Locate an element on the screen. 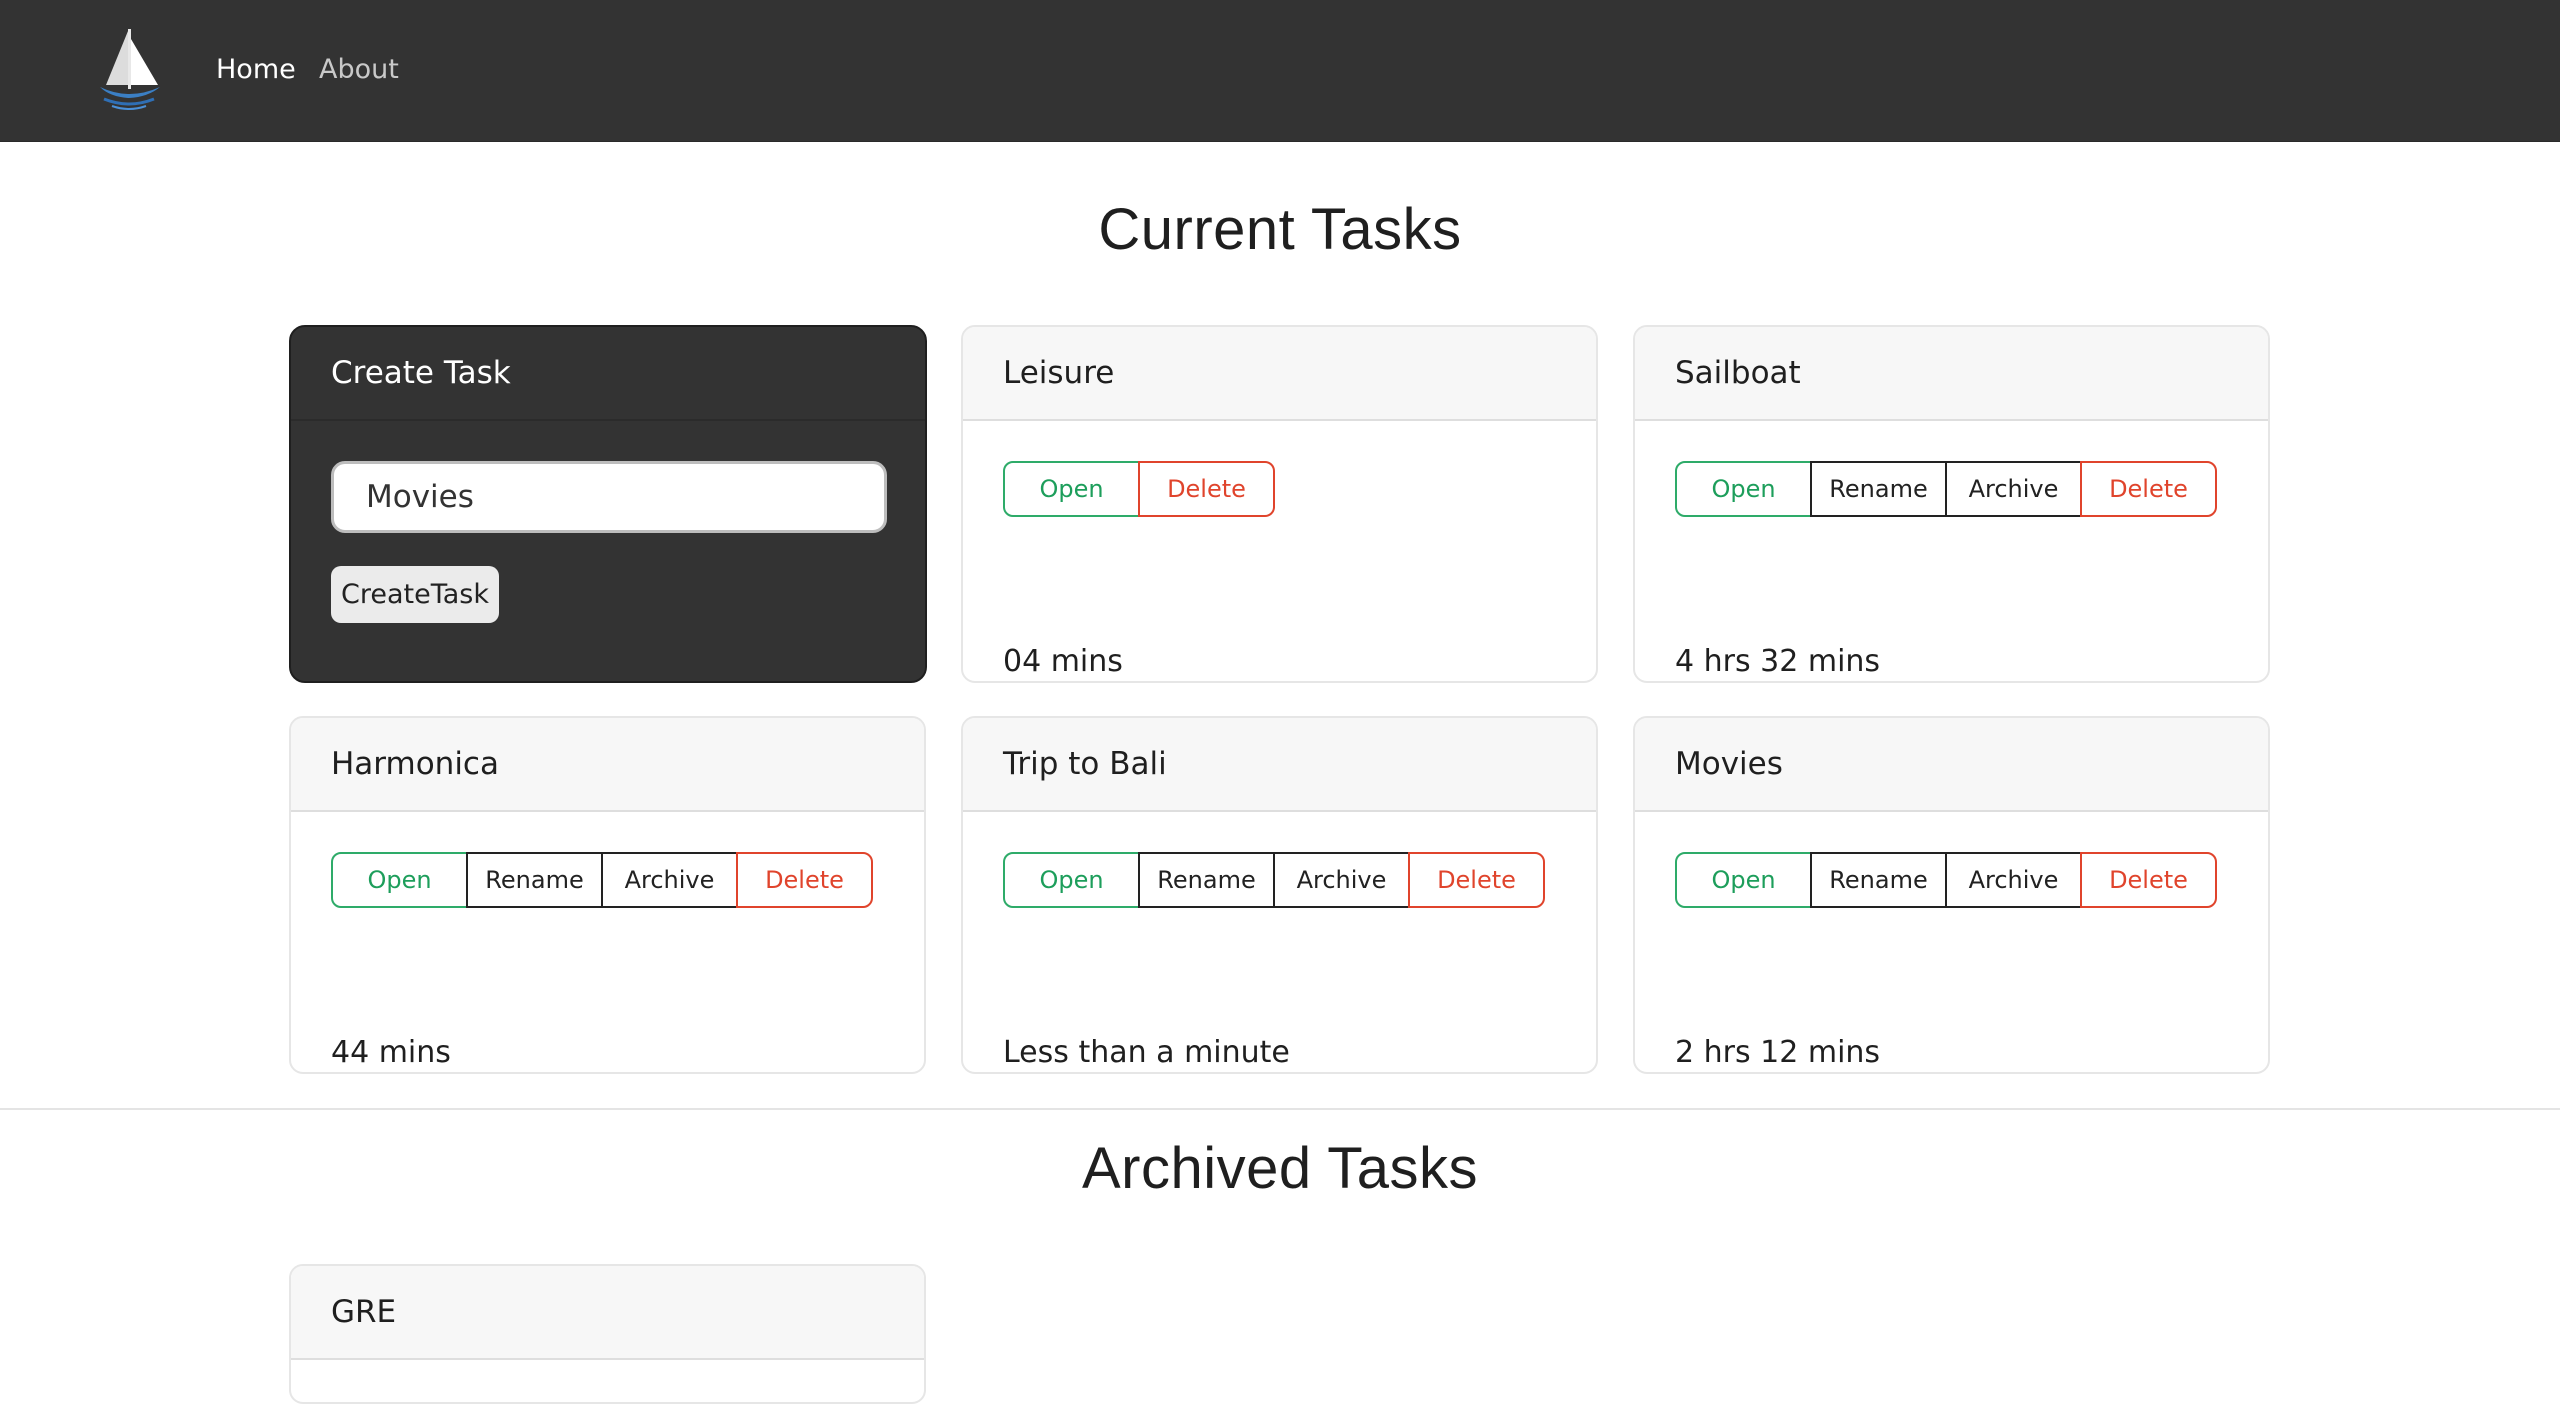 The image size is (2560, 1404). task-card-body: Open Rename Archive Delete 4 hrs 32 mins is located at coordinates (1951, 551).